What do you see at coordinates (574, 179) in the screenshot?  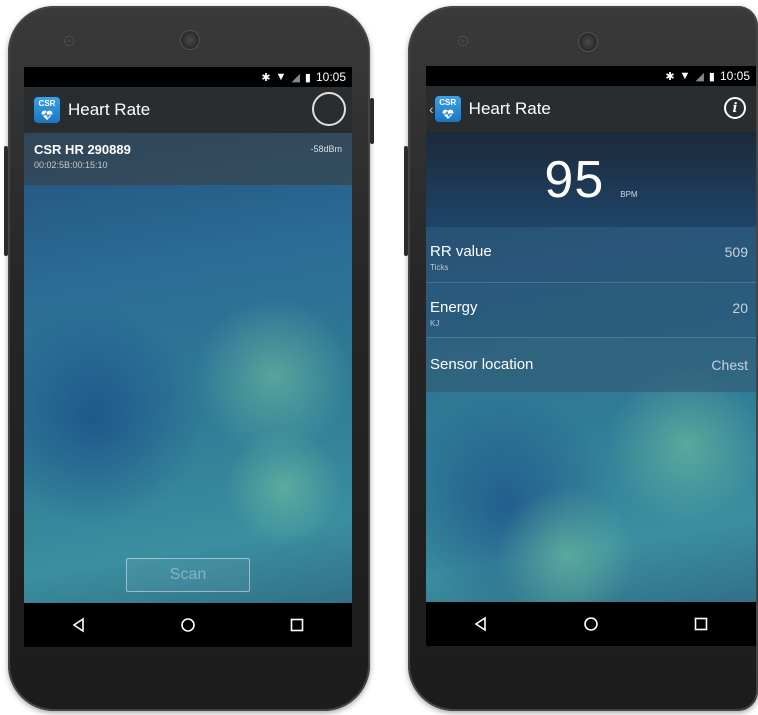 I see `heart-rate-value: 95` at bounding box center [574, 179].